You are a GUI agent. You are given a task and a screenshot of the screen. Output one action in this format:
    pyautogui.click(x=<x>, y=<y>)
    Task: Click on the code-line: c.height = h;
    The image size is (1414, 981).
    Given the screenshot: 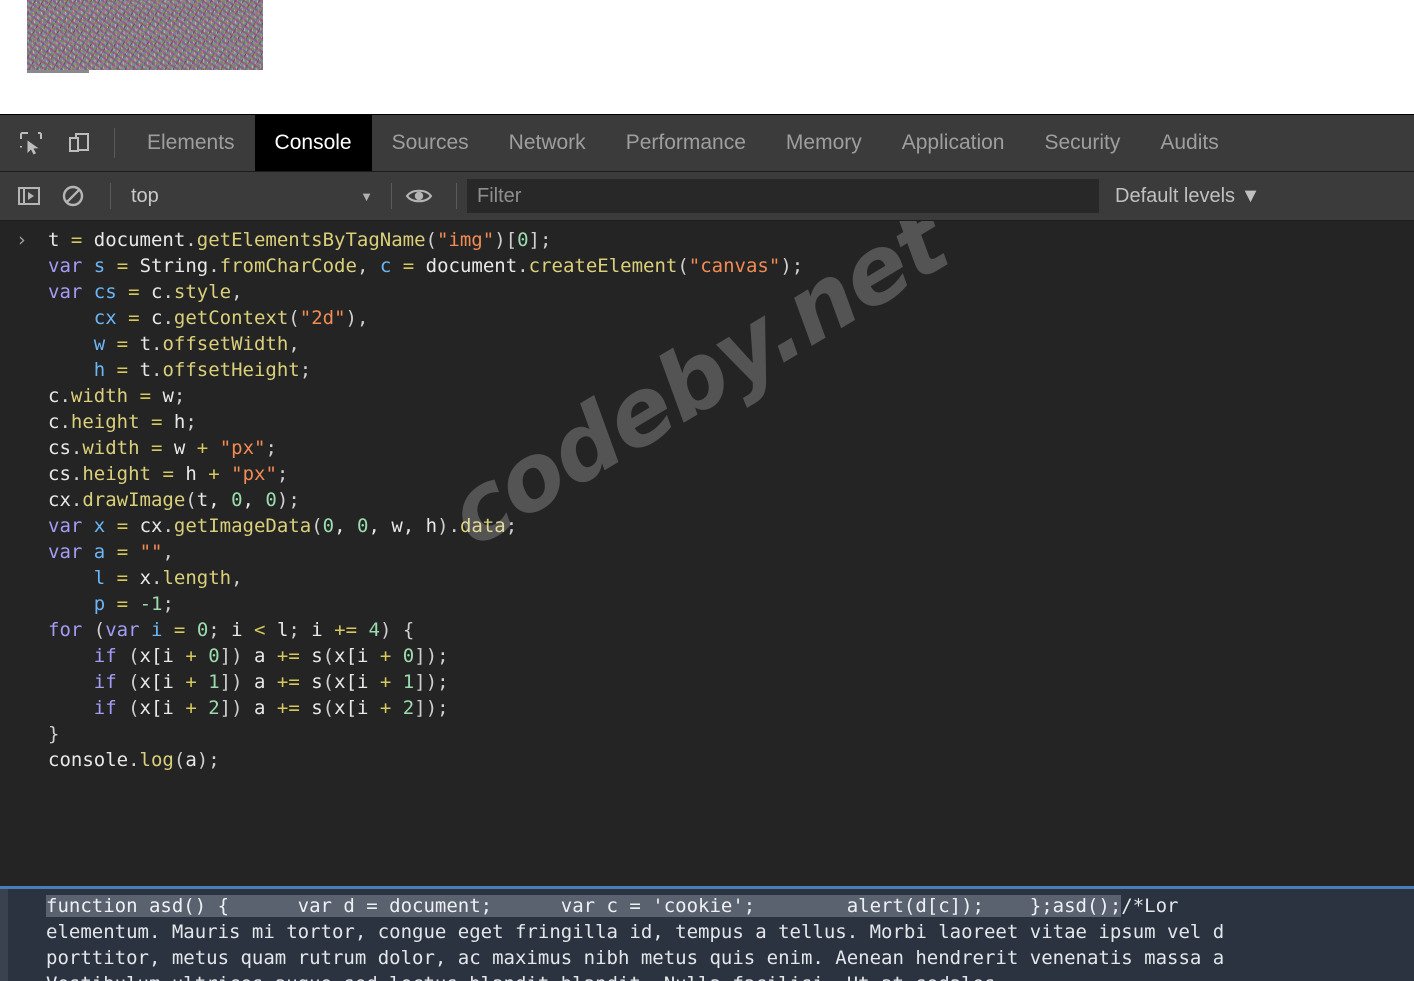 What is the action you would take?
    pyautogui.click(x=707, y=422)
    